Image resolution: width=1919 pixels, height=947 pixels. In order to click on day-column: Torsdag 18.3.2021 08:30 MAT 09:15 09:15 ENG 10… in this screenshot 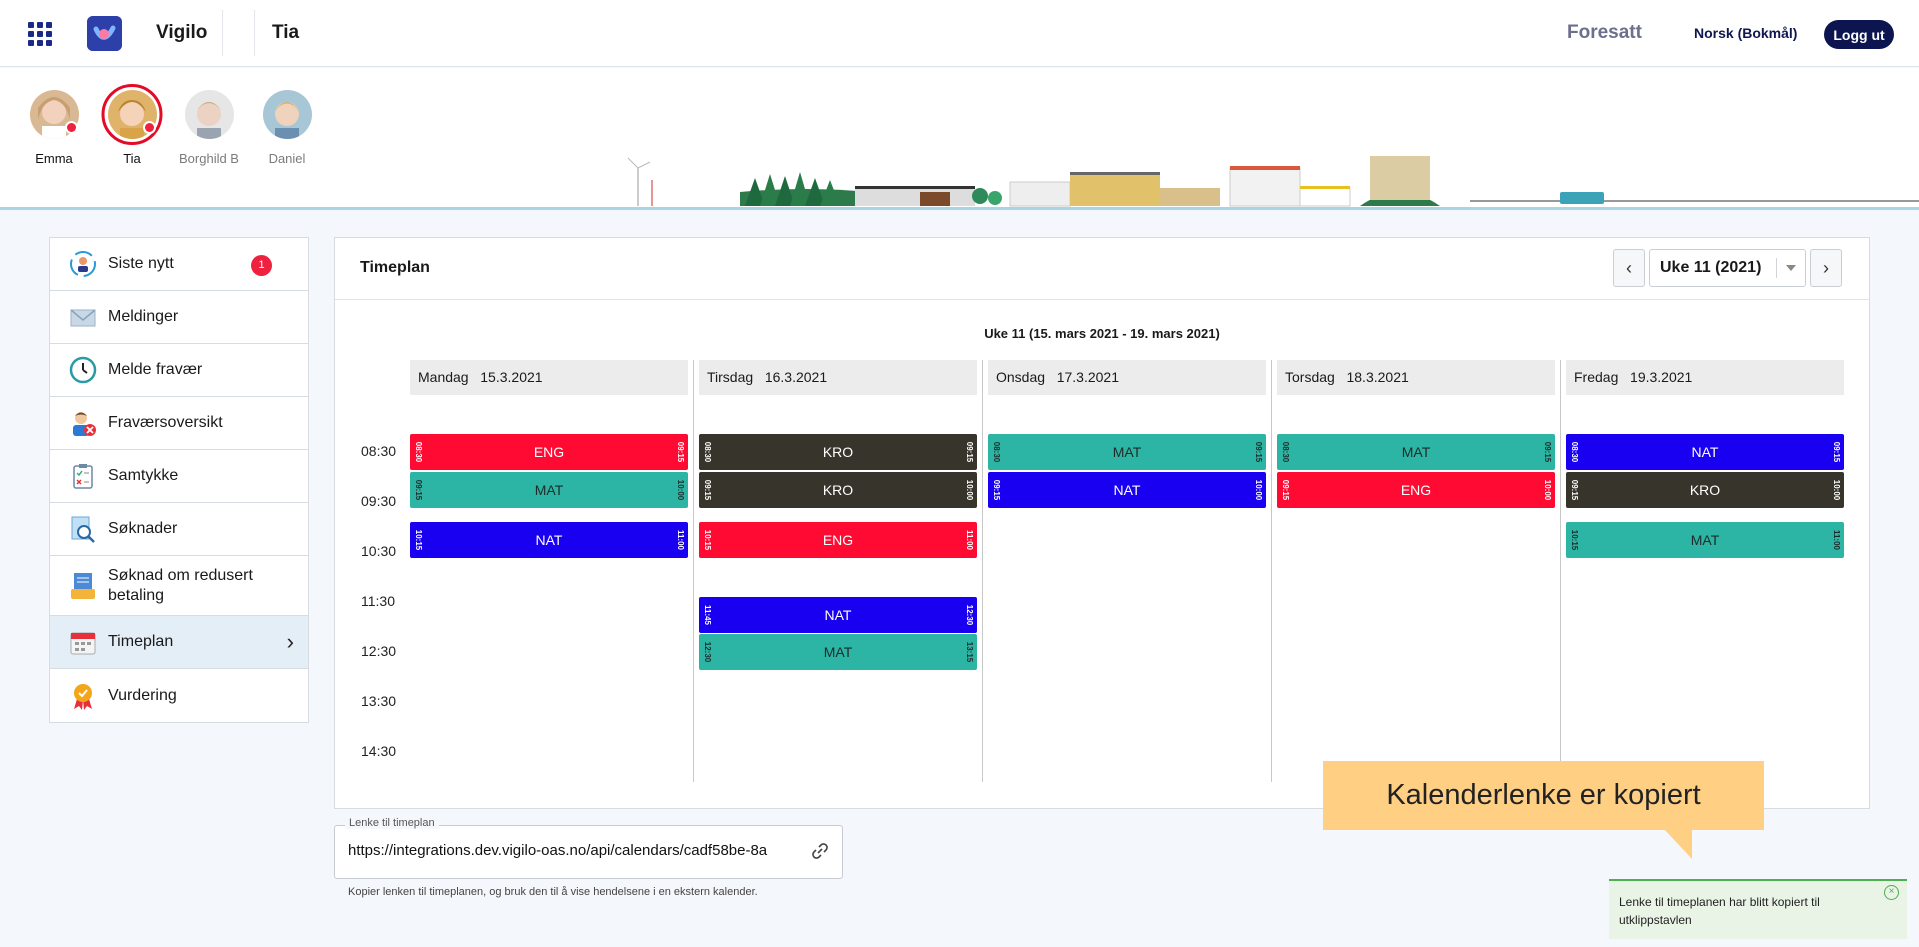, I will do `click(1416, 571)`.